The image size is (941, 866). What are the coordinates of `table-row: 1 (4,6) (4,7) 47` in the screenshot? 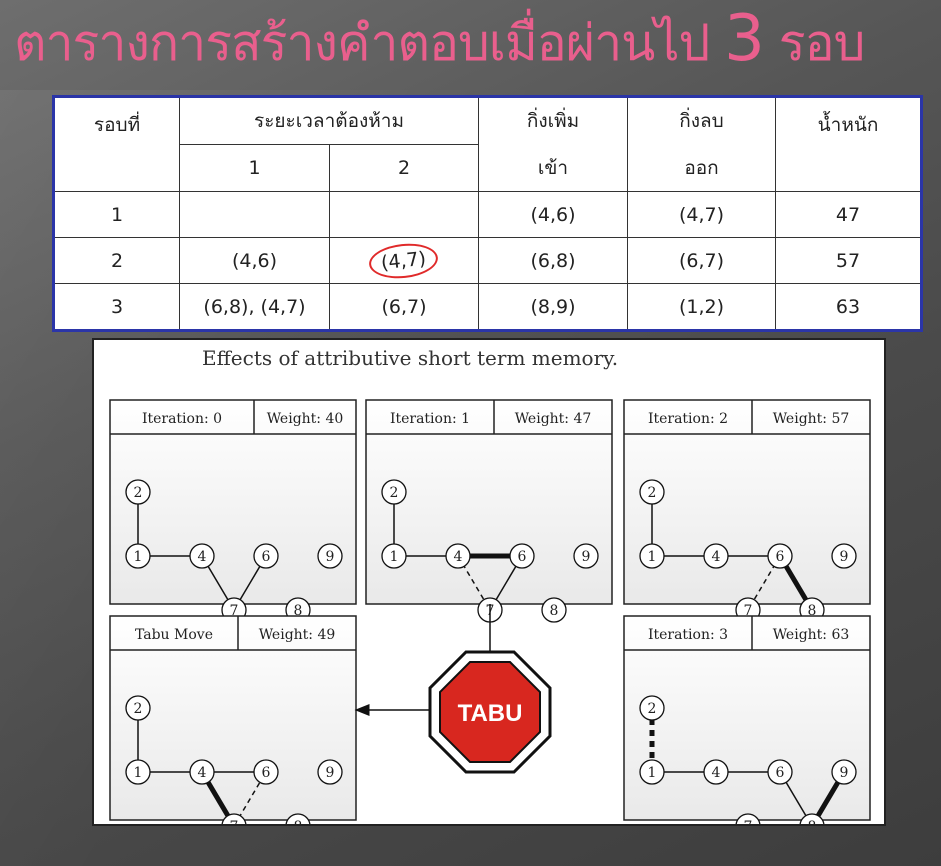 It's located at (487, 214).